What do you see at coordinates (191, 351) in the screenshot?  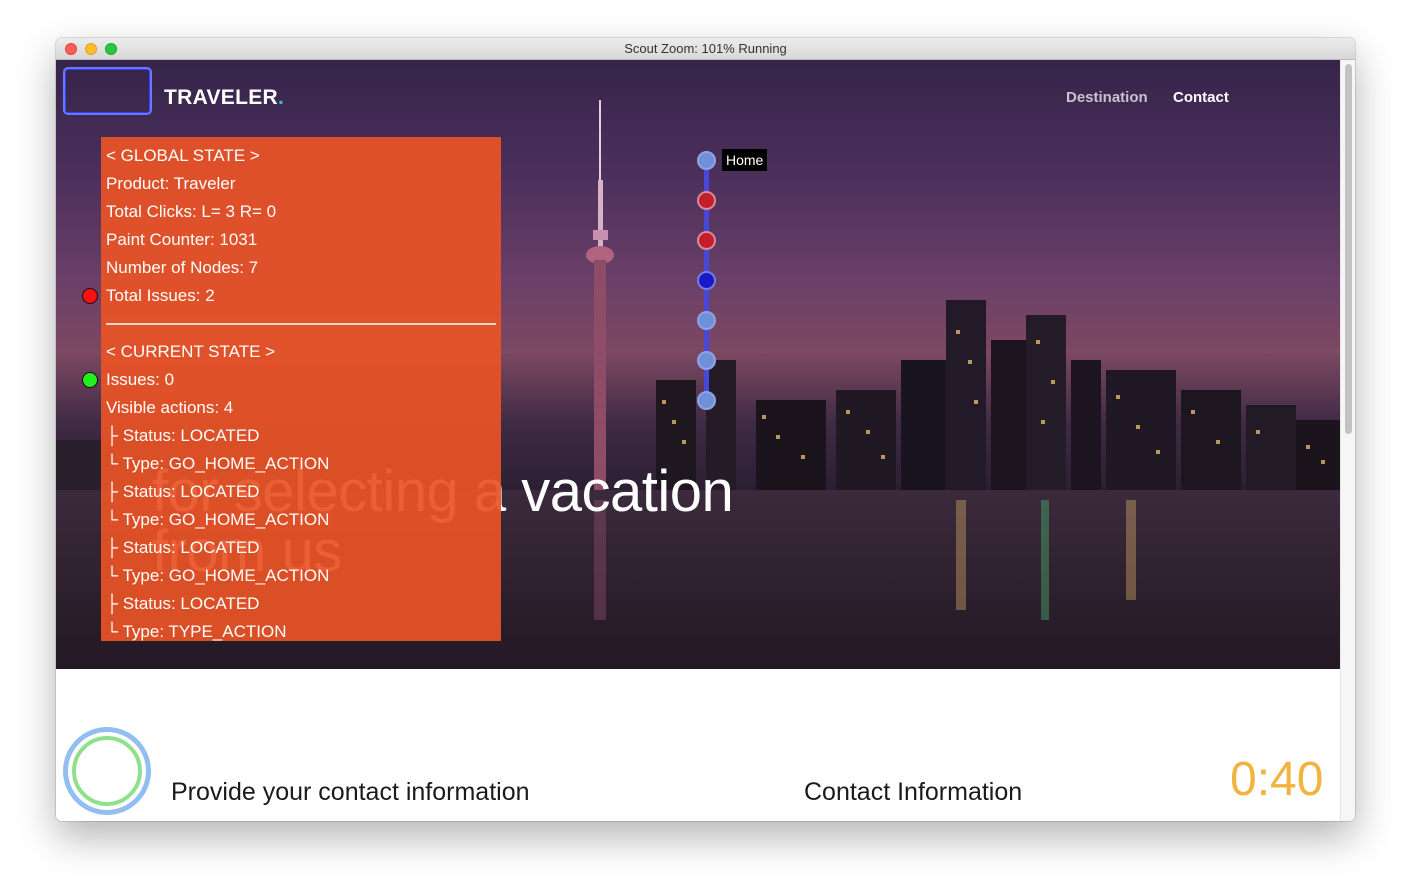 I see `current-state-heading: < CURRENT STATE >` at bounding box center [191, 351].